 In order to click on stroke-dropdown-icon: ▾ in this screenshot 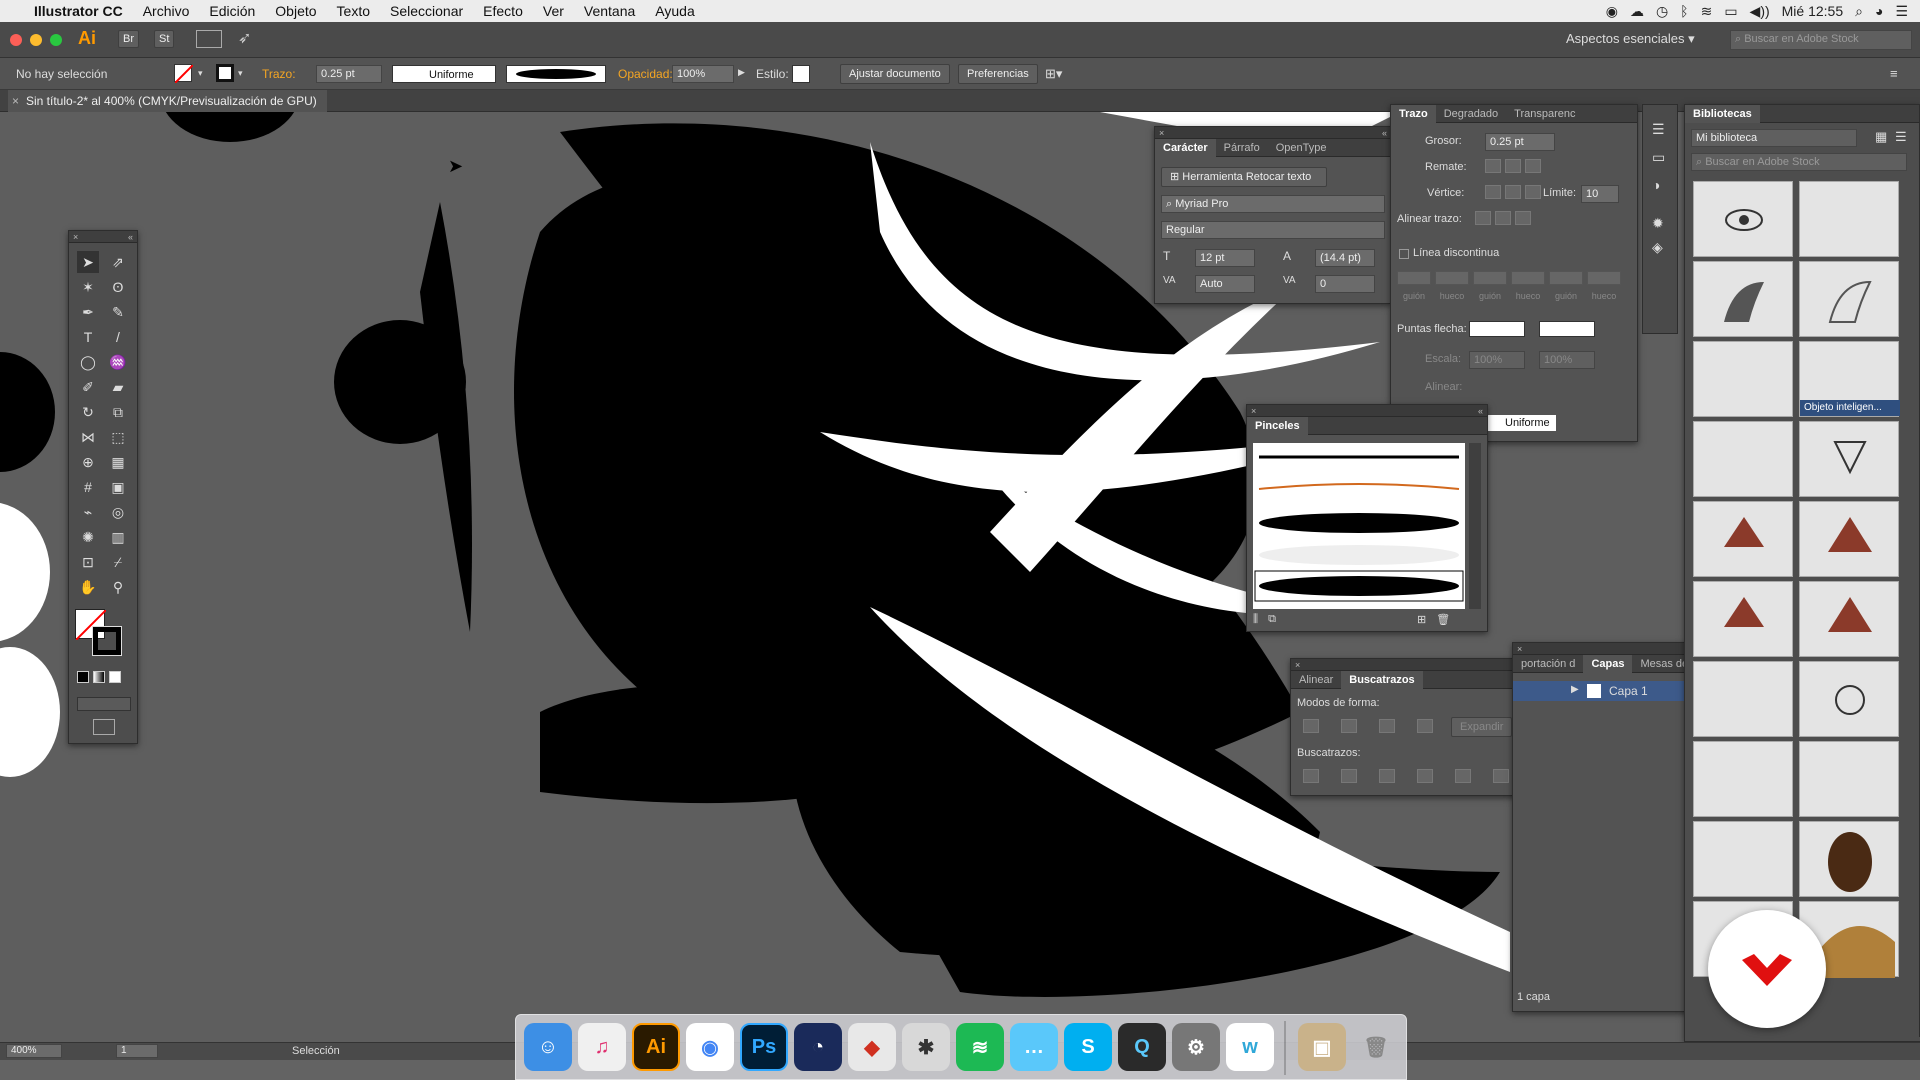, I will do `click(240, 73)`.